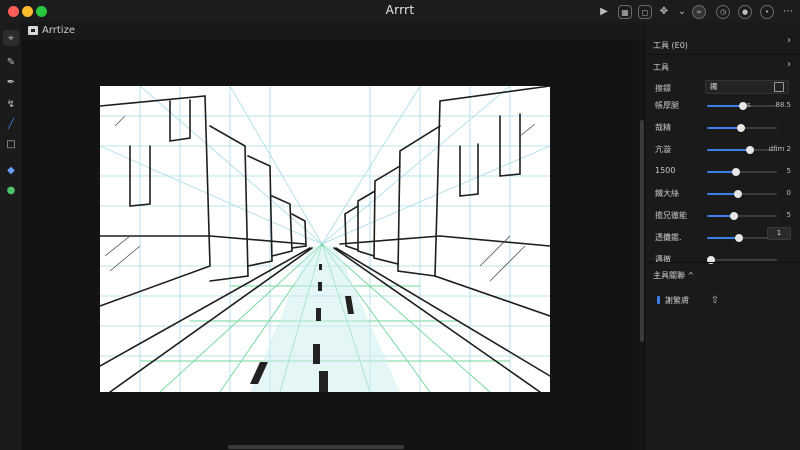 The image size is (800, 450). Describe the element at coordinates (788, 11) in the screenshot. I see `more-icon: ⋯` at that location.